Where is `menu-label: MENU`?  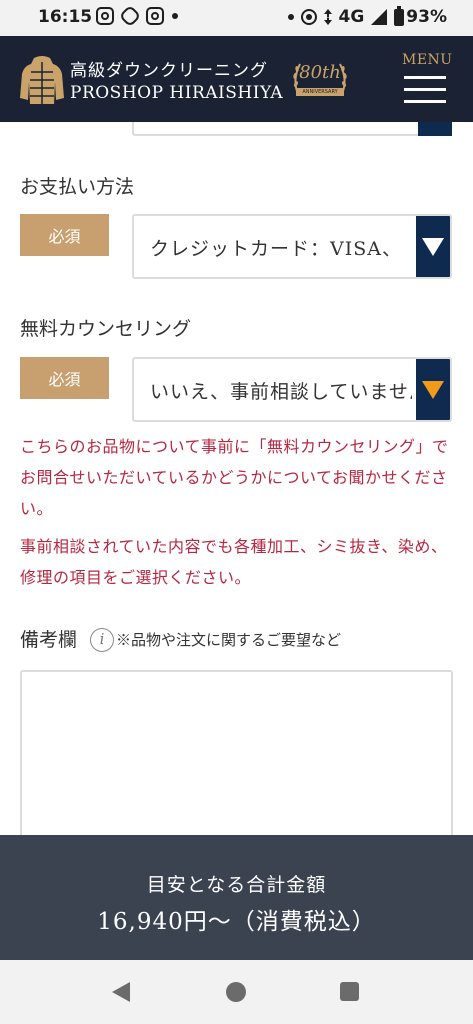
menu-label: MENU is located at coordinates (427, 60).